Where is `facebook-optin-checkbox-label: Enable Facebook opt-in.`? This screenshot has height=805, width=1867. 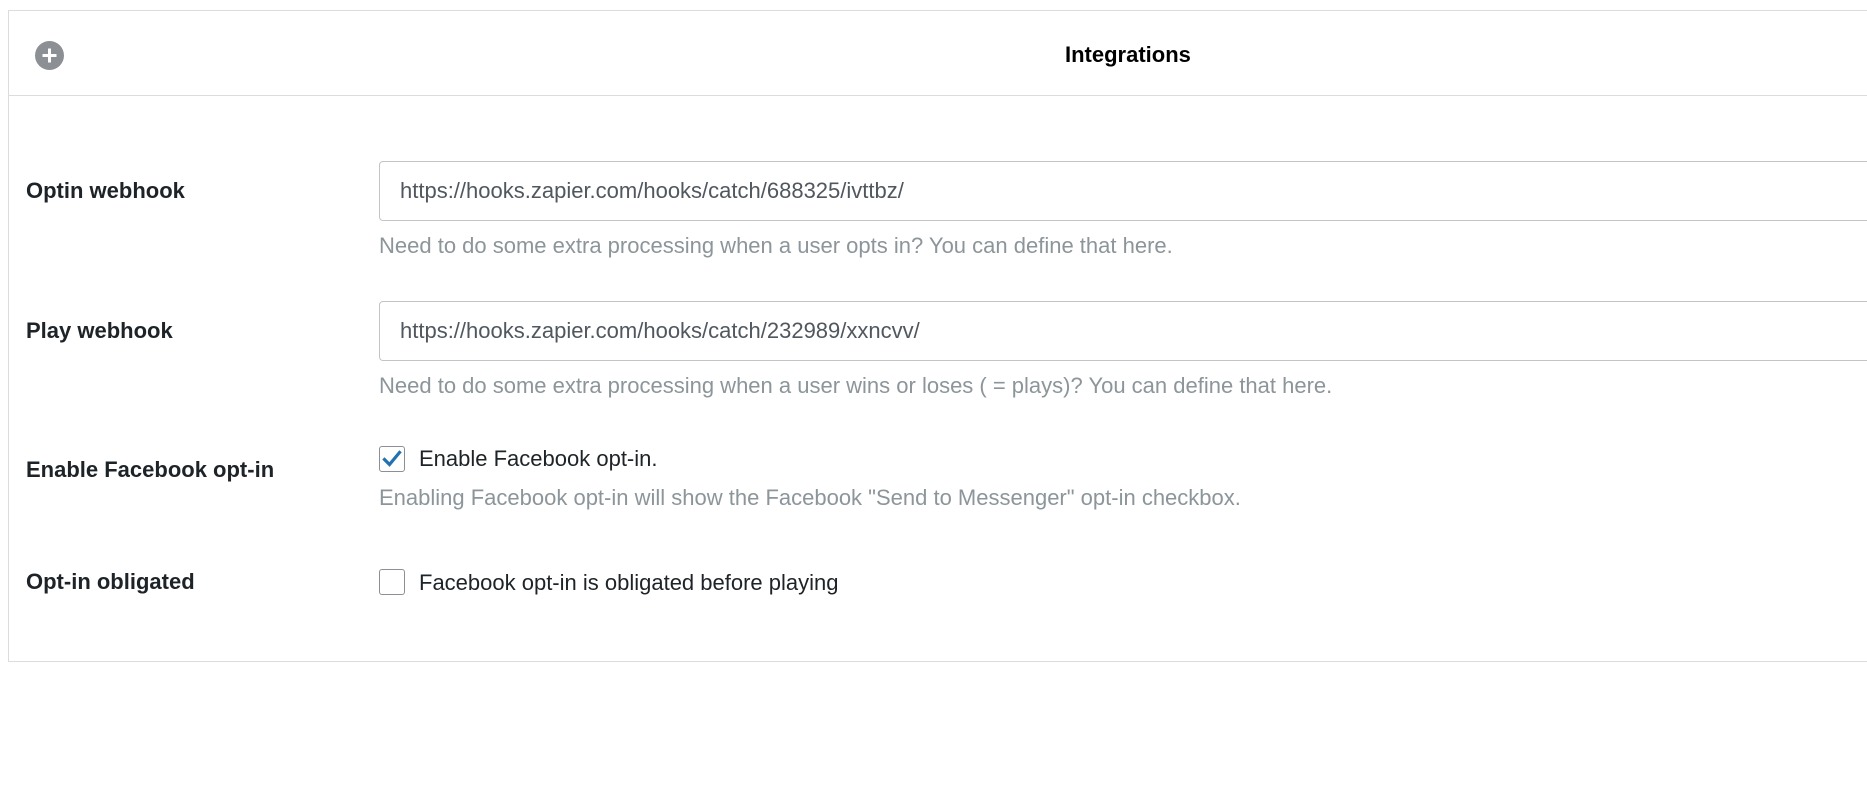
facebook-optin-checkbox-label: Enable Facebook opt-in. is located at coordinates (538, 459).